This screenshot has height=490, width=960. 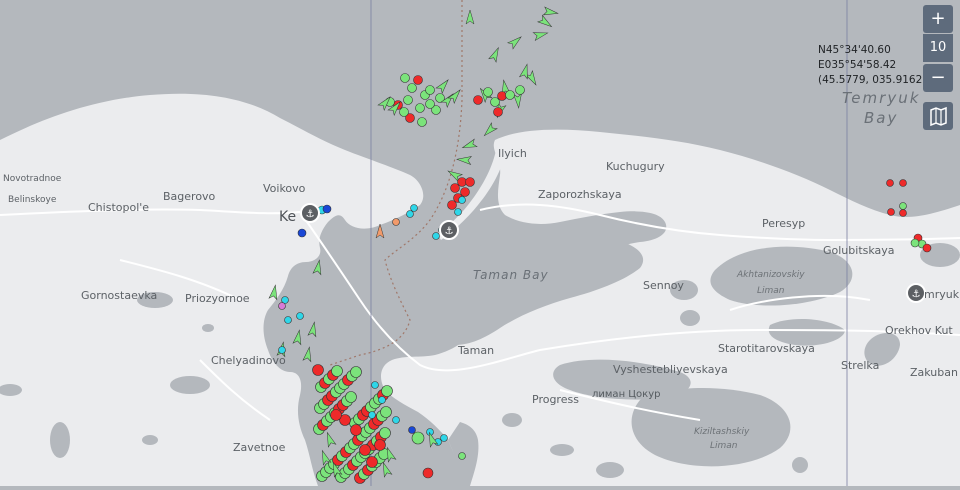 I want to click on kiziltashskiy-liman, so click(x=711, y=427).